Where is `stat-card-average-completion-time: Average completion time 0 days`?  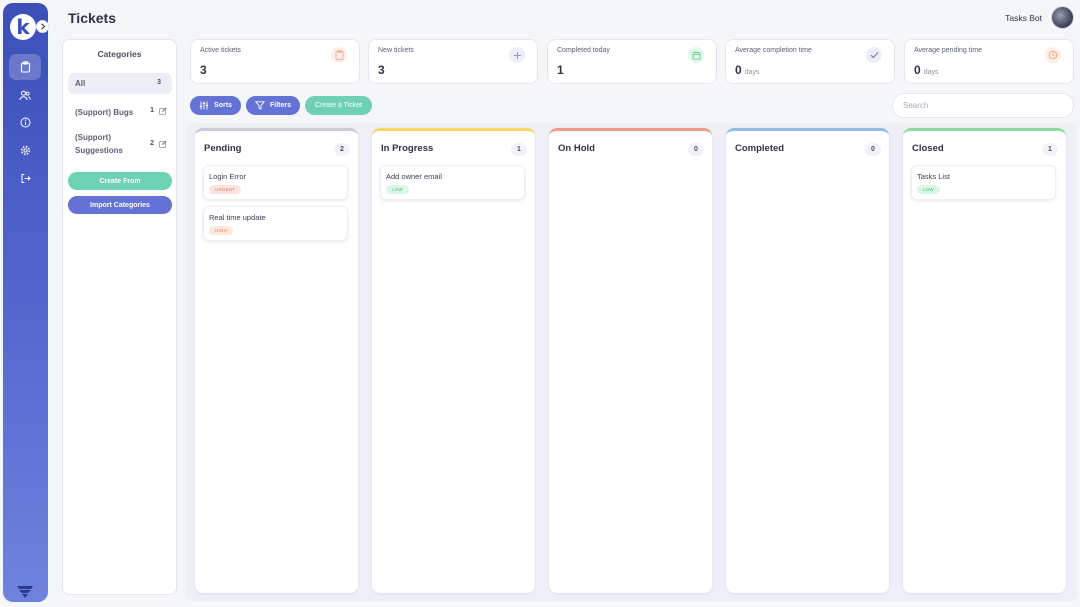
stat-card-average-completion-time: Average completion time 0 days is located at coordinates (810, 61).